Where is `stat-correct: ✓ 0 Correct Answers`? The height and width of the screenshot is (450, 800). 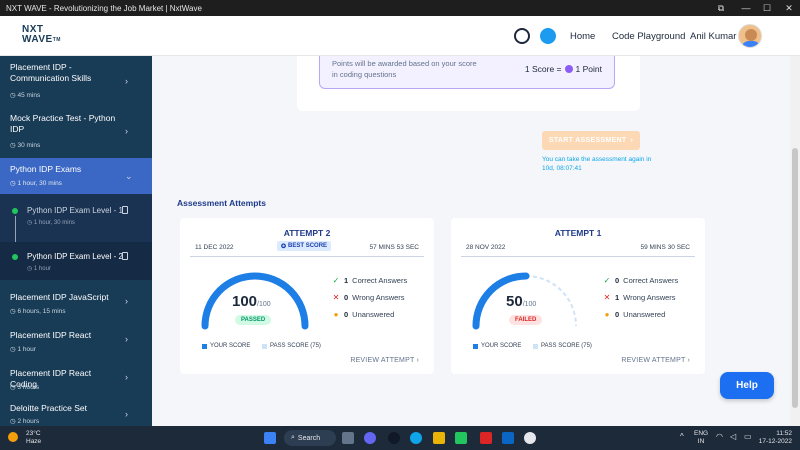 stat-correct: ✓ 0 Correct Answers is located at coordinates (641, 280).